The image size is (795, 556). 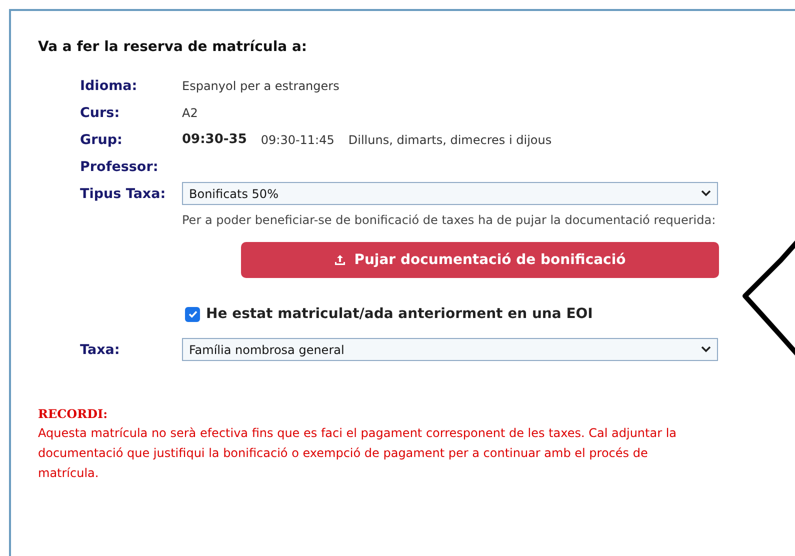 What do you see at coordinates (399, 314) in the screenshot?
I see `checkbox-label: He estat matriculat/ada anteriorment en una EOI` at bounding box center [399, 314].